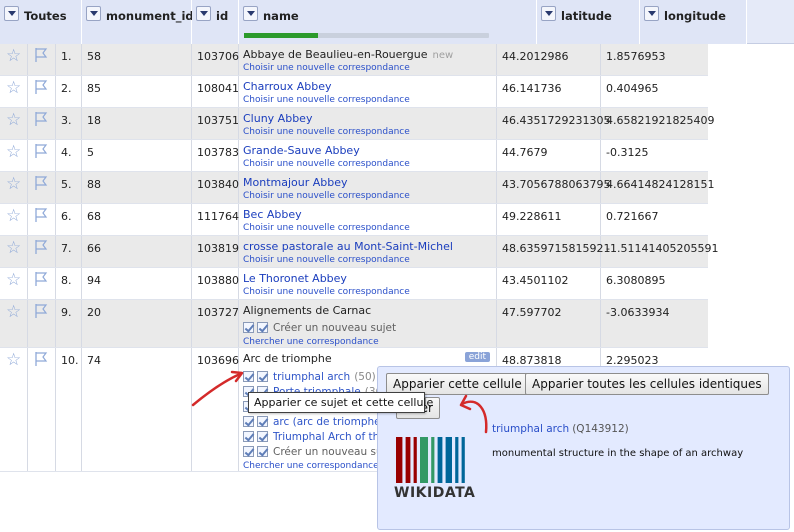  What do you see at coordinates (549, 59) in the screenshot?
I see `cell-latitude: 44.2012986` at bounding box center [549, 59].